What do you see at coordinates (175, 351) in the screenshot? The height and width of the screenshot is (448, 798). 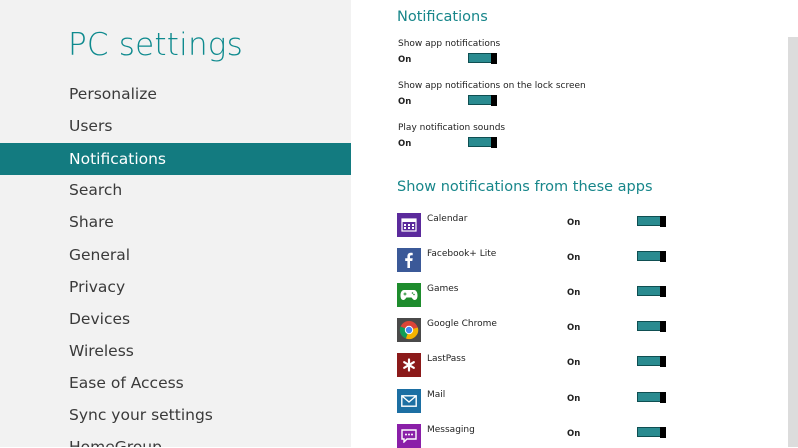 I see `sidebar-item-wireless: Wireless` at bounding box center [175, 351].